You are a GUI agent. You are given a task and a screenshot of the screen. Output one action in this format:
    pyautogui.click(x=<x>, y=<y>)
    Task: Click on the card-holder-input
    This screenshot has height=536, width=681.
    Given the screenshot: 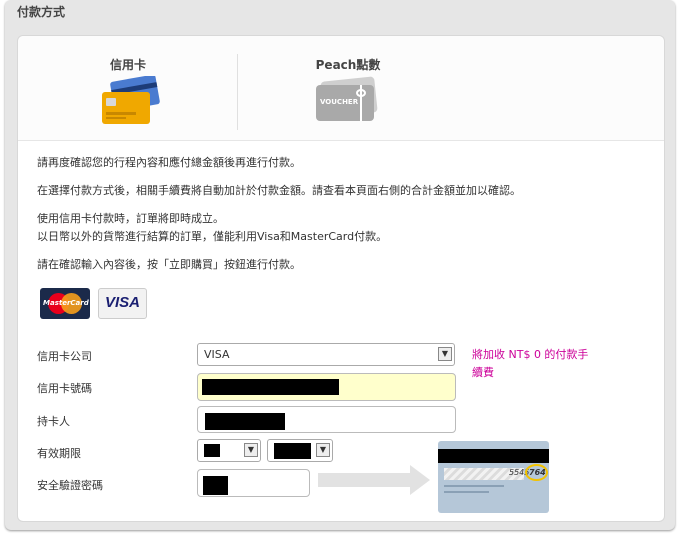 What is the action you would take?
    pyautogui.click(x=326, y=419)
    